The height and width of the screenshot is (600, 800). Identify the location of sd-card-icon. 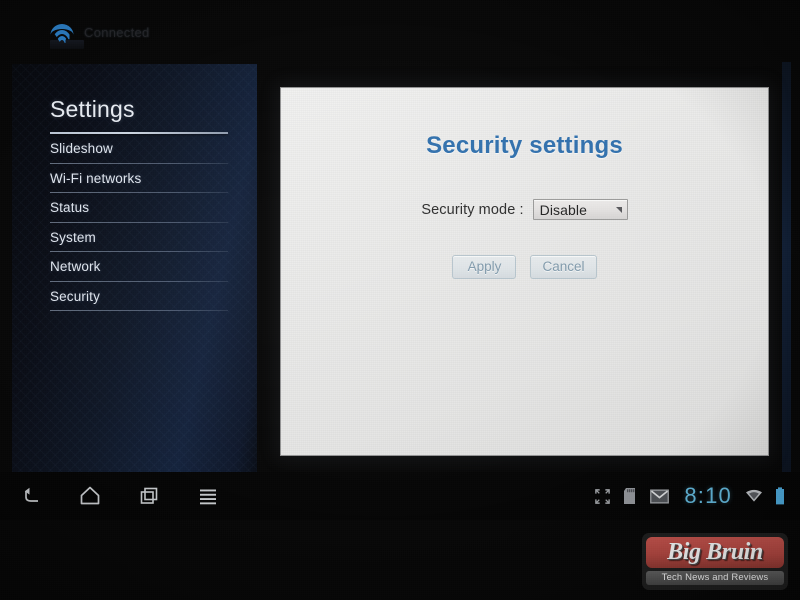
(630, 496).